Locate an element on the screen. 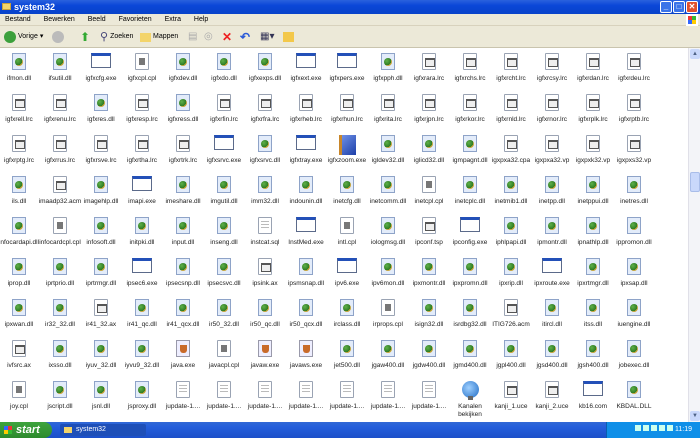 Image resolution: width=700 pixels, height=438 pixels. file-item: infosoft.dll is located at coordinates (101, 231).